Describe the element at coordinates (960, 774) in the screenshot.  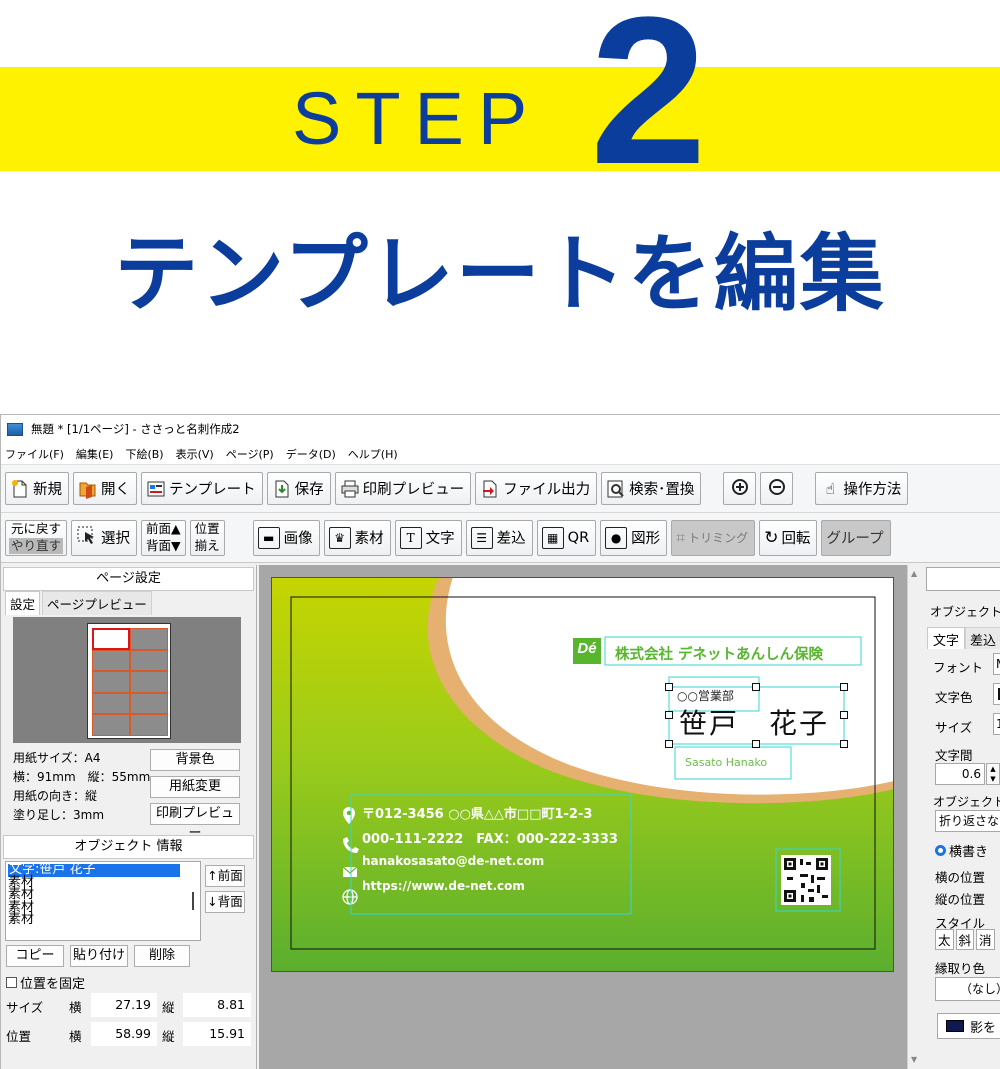
I see `spacing-field: 0.6` at that location.